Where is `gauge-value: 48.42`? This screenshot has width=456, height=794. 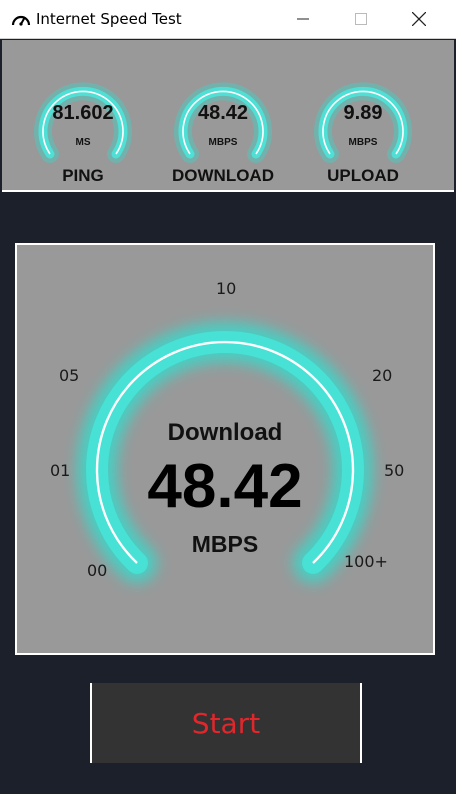
gauge-value: 48.42 is located at coordinates (225, 486).